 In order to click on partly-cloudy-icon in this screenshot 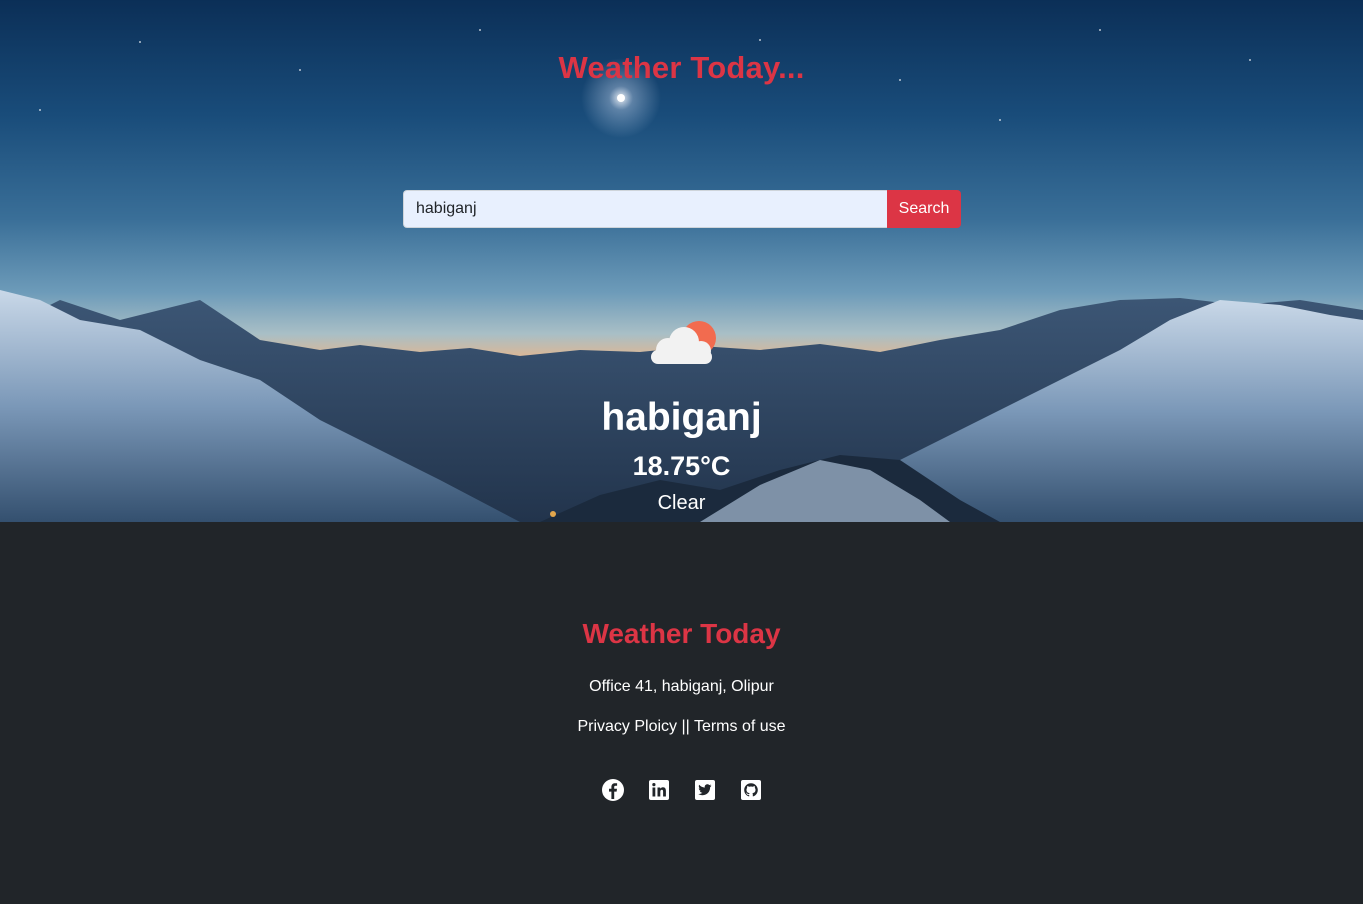, I will do `click(683, 342)`.